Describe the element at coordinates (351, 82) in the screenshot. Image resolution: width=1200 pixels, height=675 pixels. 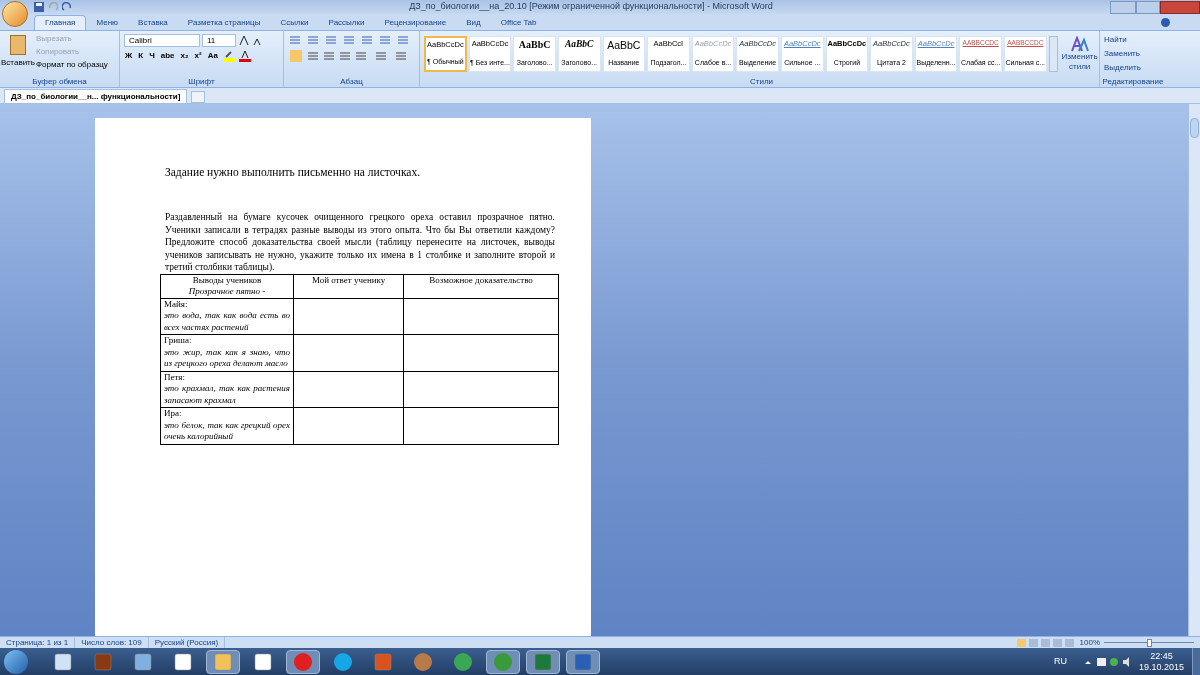
I see `group-label: Абзац` at that location.